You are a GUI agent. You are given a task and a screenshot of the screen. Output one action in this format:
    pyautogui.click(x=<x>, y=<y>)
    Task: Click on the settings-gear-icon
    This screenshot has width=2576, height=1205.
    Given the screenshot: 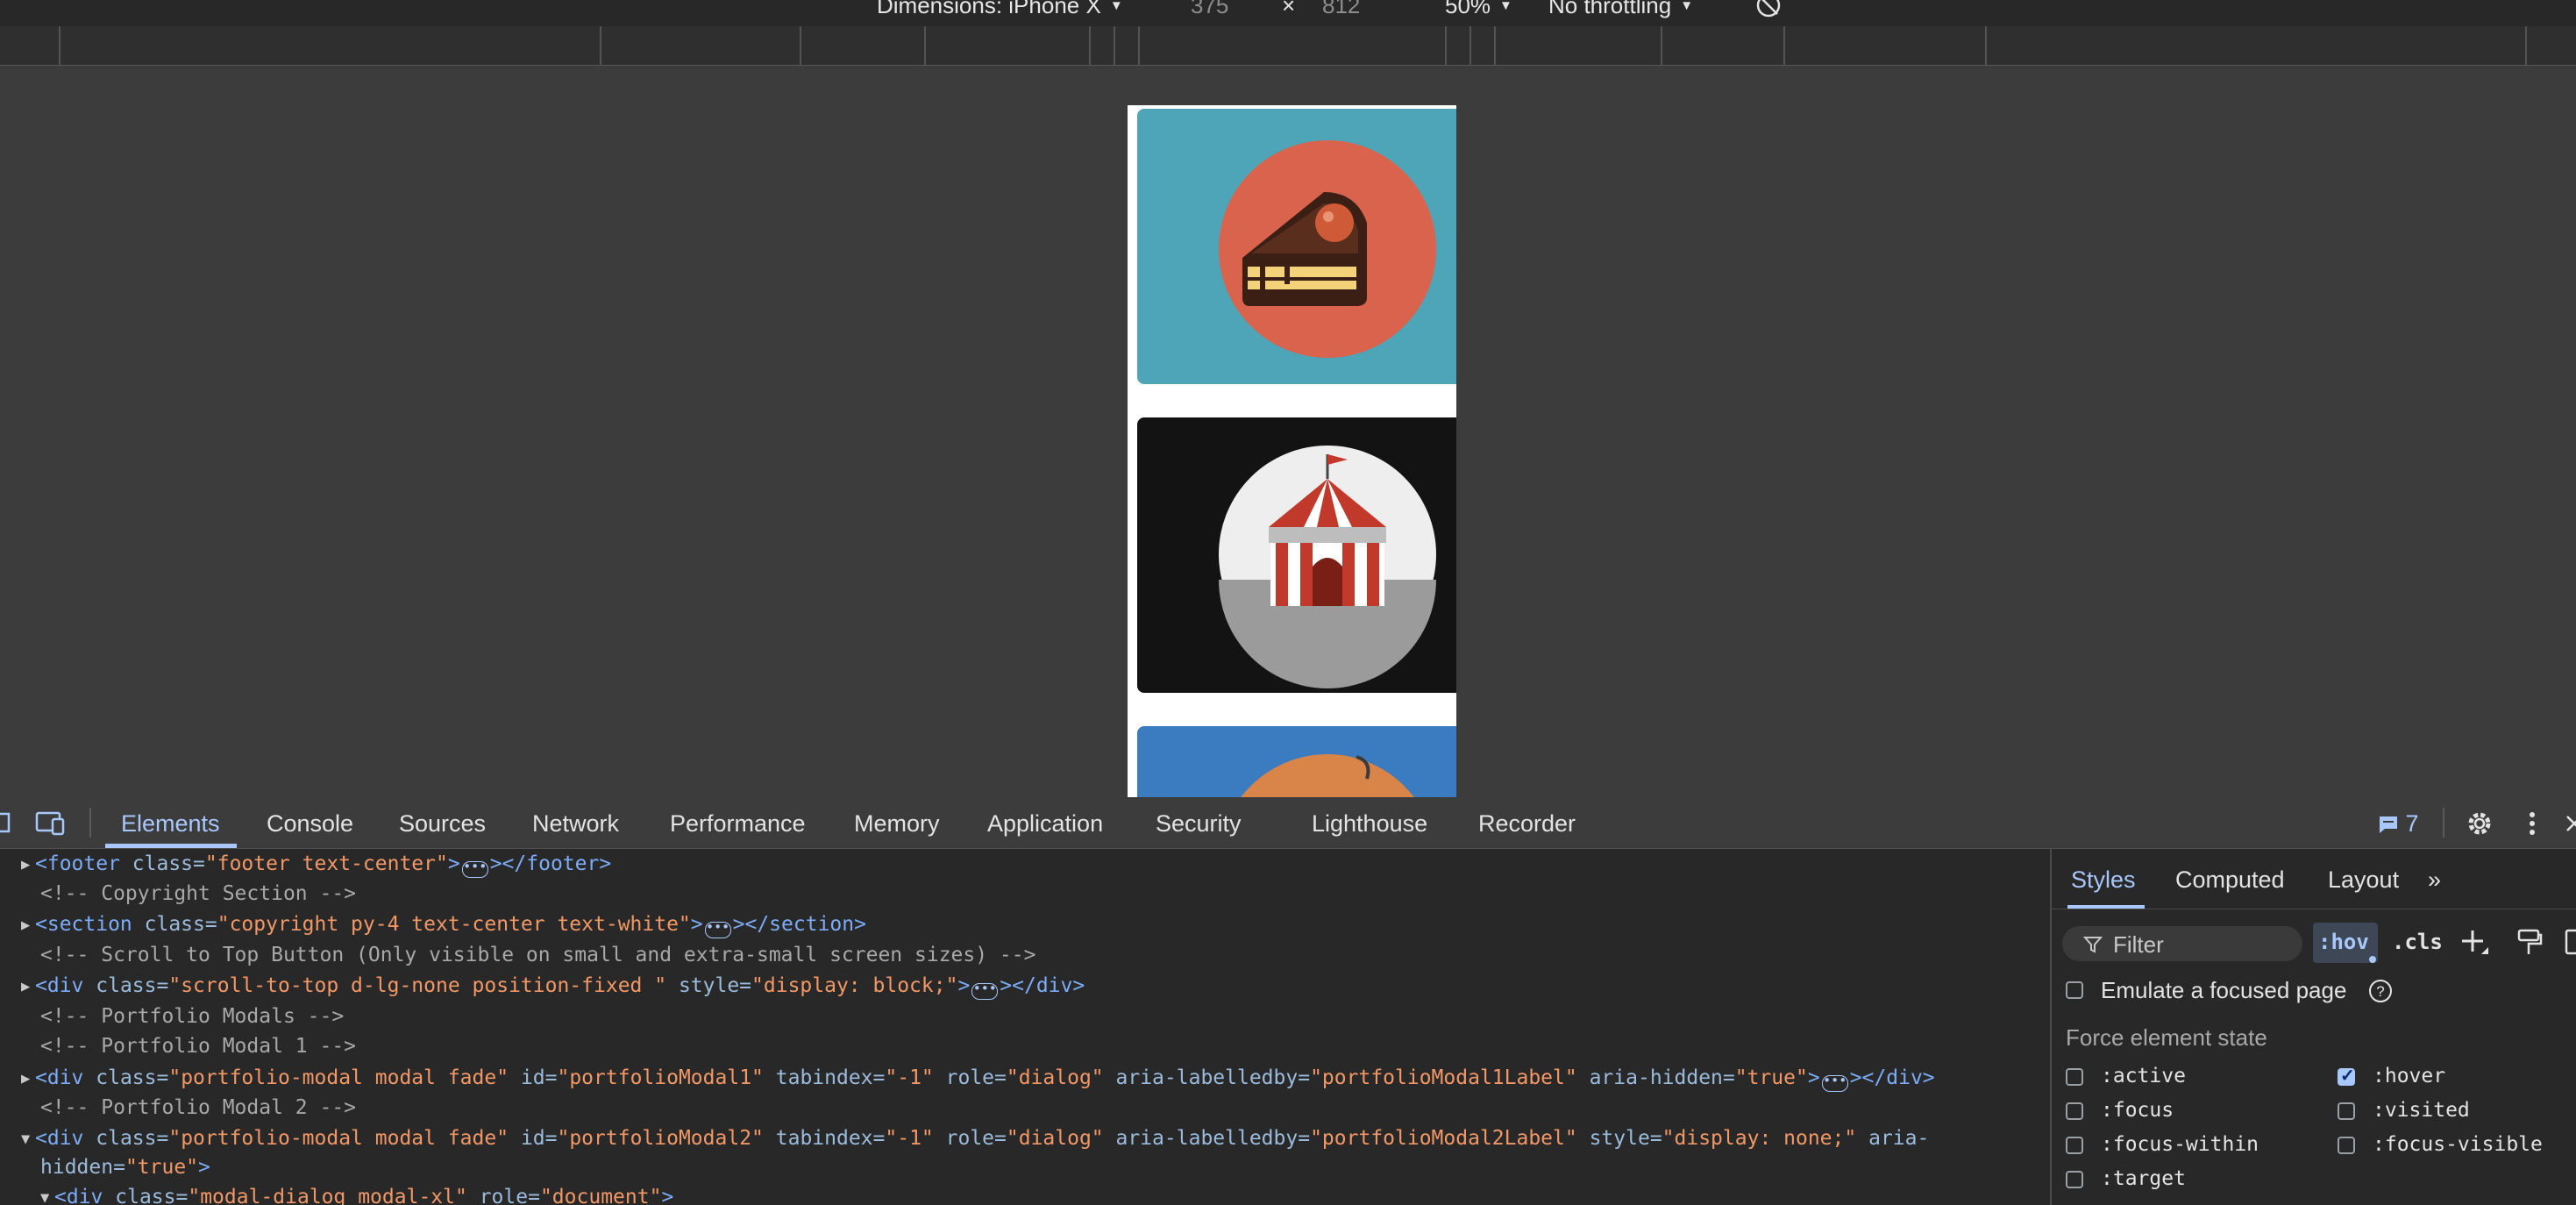 What is the action you would take?
    pyautogui.click(x=2480, y=823)
    